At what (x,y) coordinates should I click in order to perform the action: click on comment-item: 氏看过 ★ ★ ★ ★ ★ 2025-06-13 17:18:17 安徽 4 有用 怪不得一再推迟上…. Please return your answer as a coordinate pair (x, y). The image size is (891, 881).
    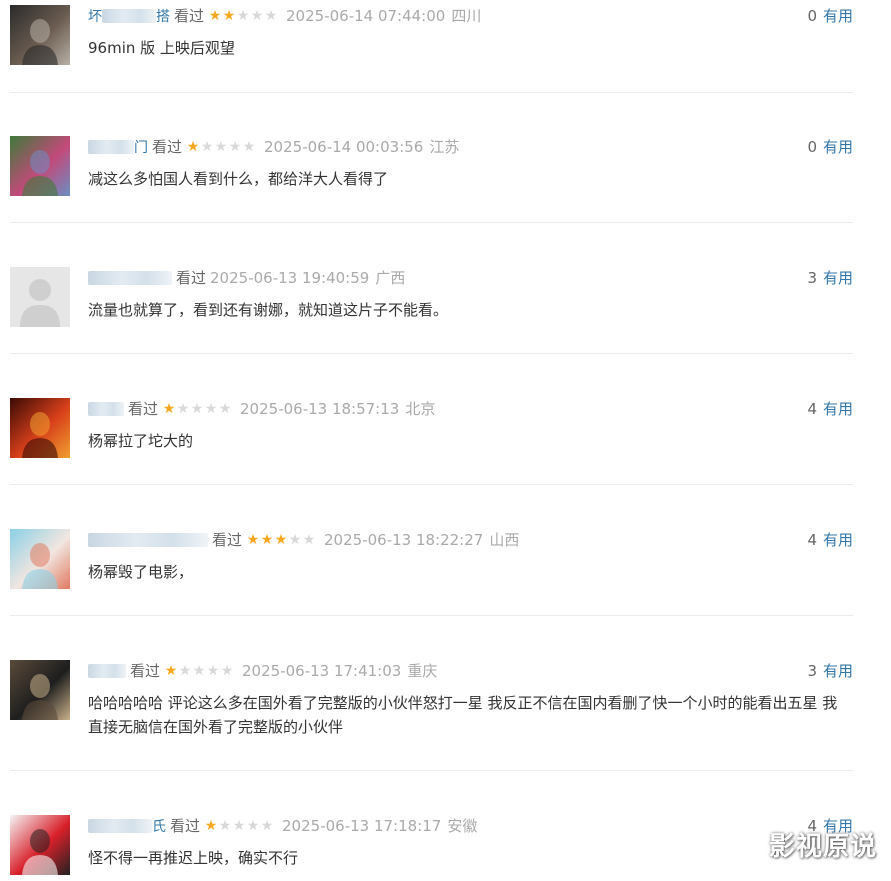
    Looking at the image, I should click on (431, 845).